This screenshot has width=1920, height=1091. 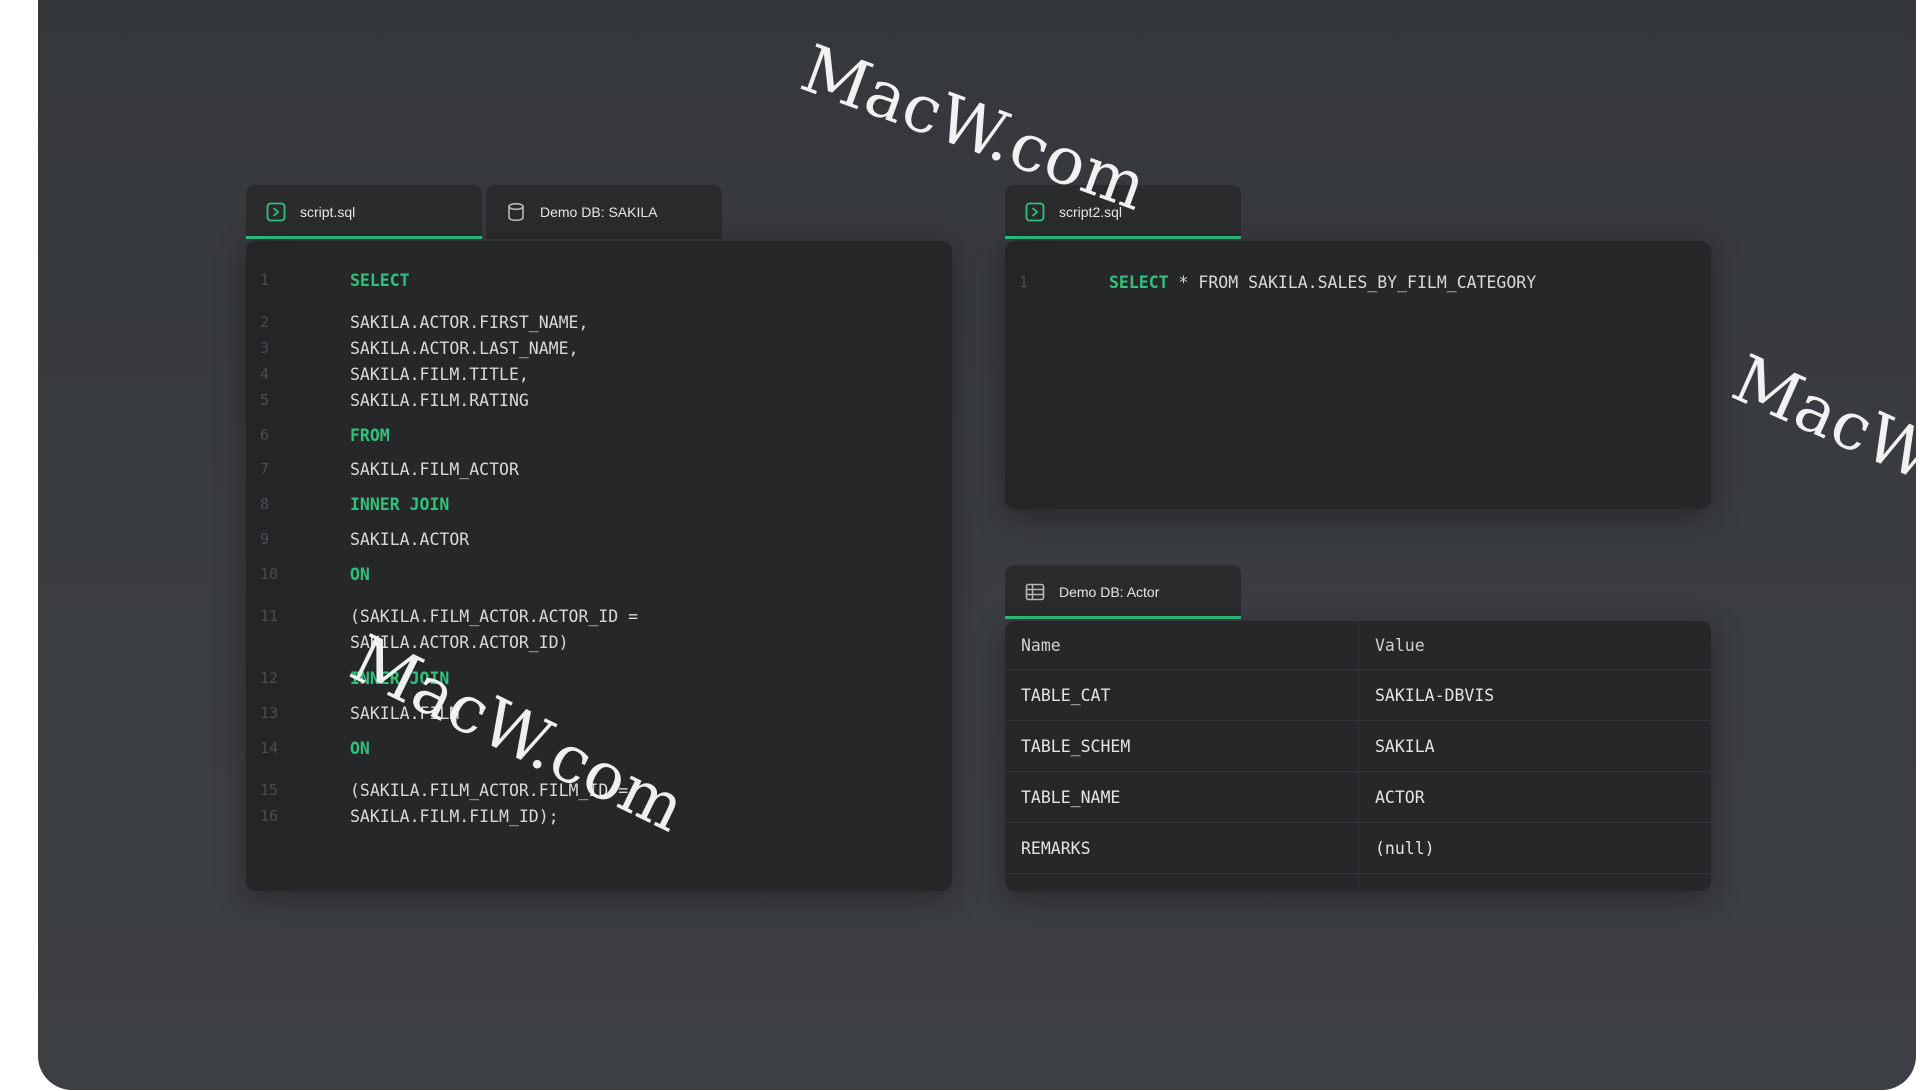 What do you see at coordinates (370, 435) in the screenshot?
I see `sql-keyword: FROM` at bounding box center [370, 435].